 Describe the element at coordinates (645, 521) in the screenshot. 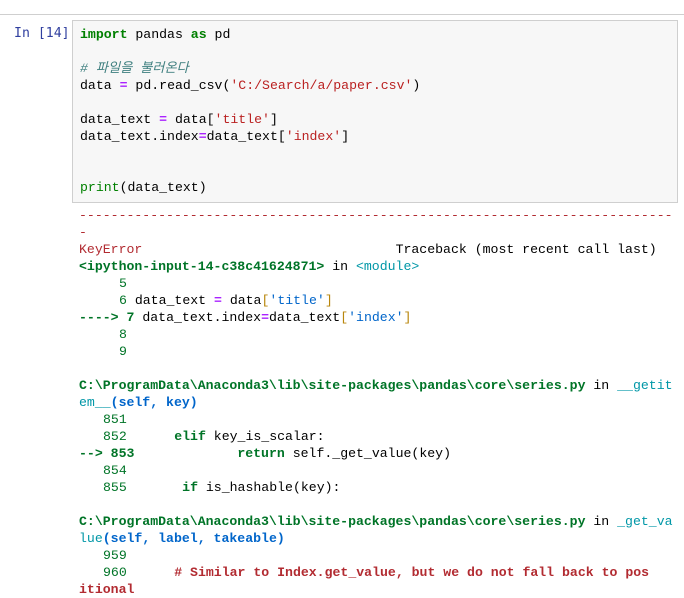

I see `function-ref: _get_va` at that location.